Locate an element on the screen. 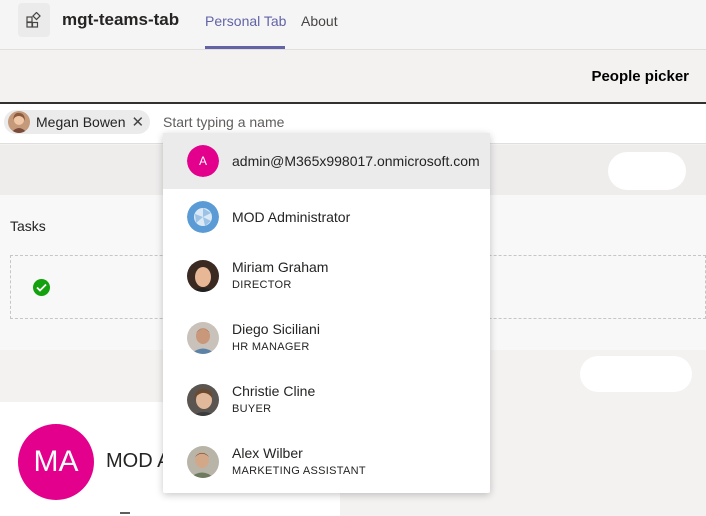 Image resolution: width=706 pixels, height=516 pixels. divider is located at coordinates (125, 513).